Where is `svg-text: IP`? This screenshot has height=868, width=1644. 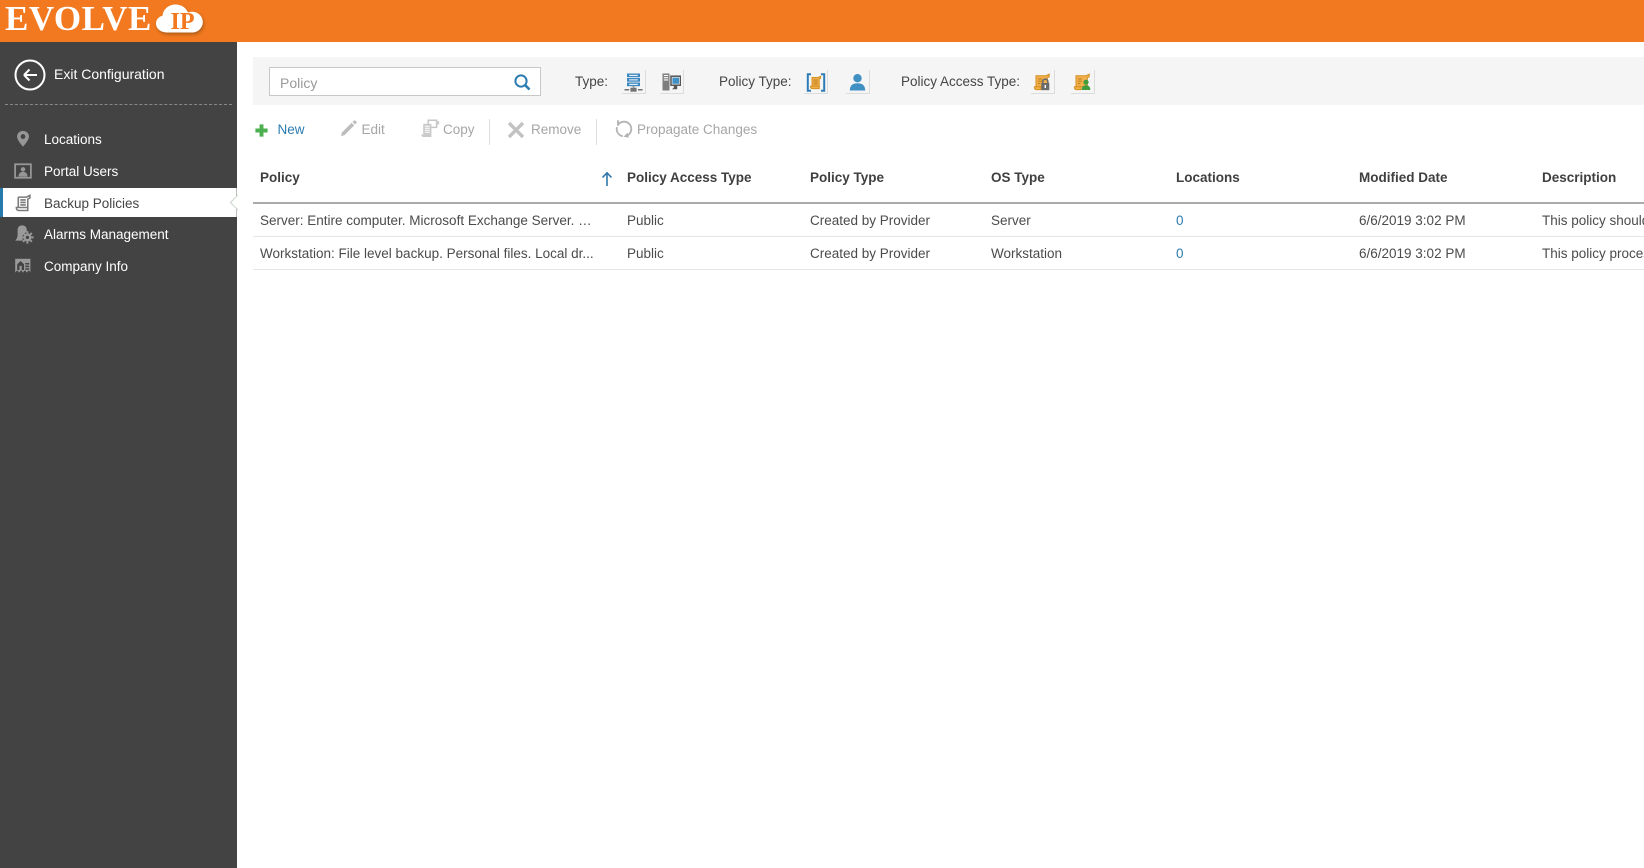 svg-text: IP is located at coordinates (183, 22).